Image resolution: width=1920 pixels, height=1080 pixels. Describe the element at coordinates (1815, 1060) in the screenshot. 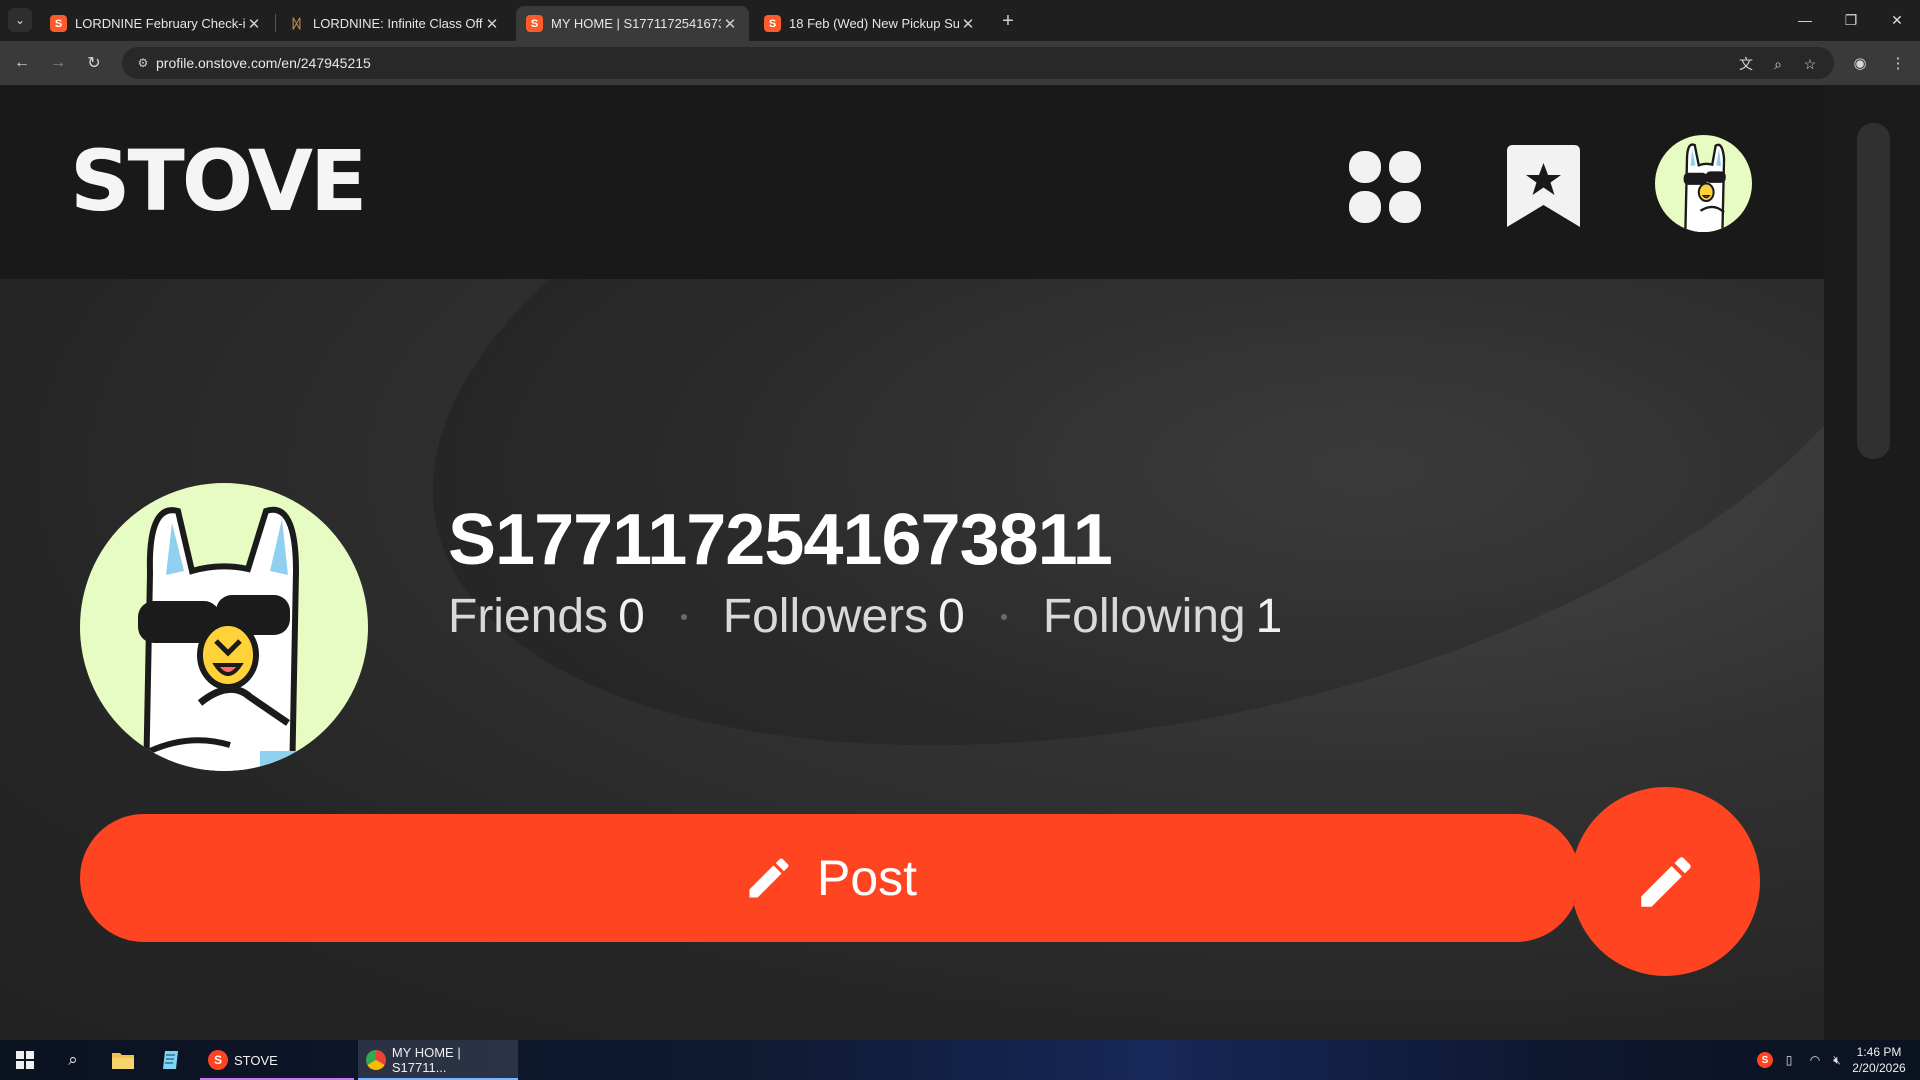

I see `network-icon: ◠` at that location.